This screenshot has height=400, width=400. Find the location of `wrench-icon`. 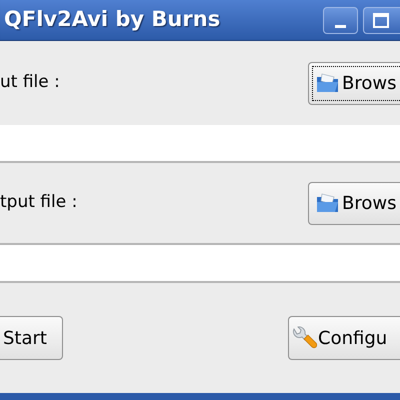

wrench-icon is located at coordinates (304, 338).